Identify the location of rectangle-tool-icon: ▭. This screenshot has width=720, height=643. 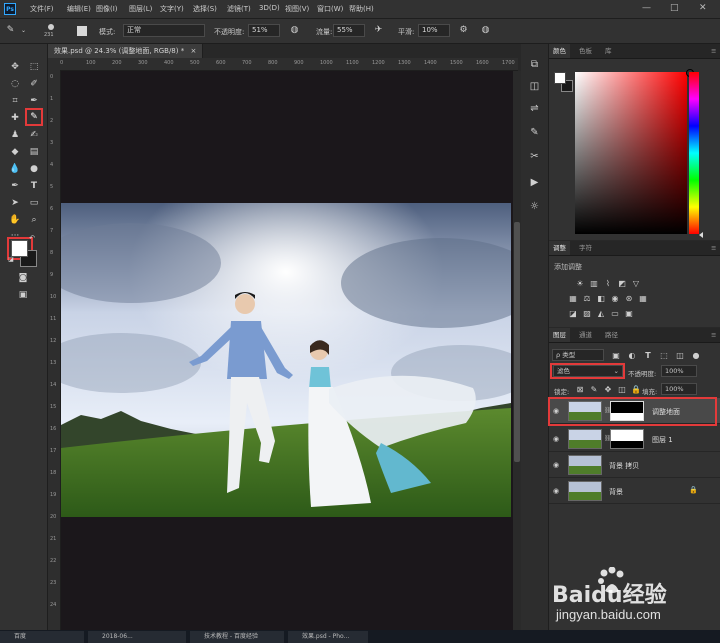
(34, 203).